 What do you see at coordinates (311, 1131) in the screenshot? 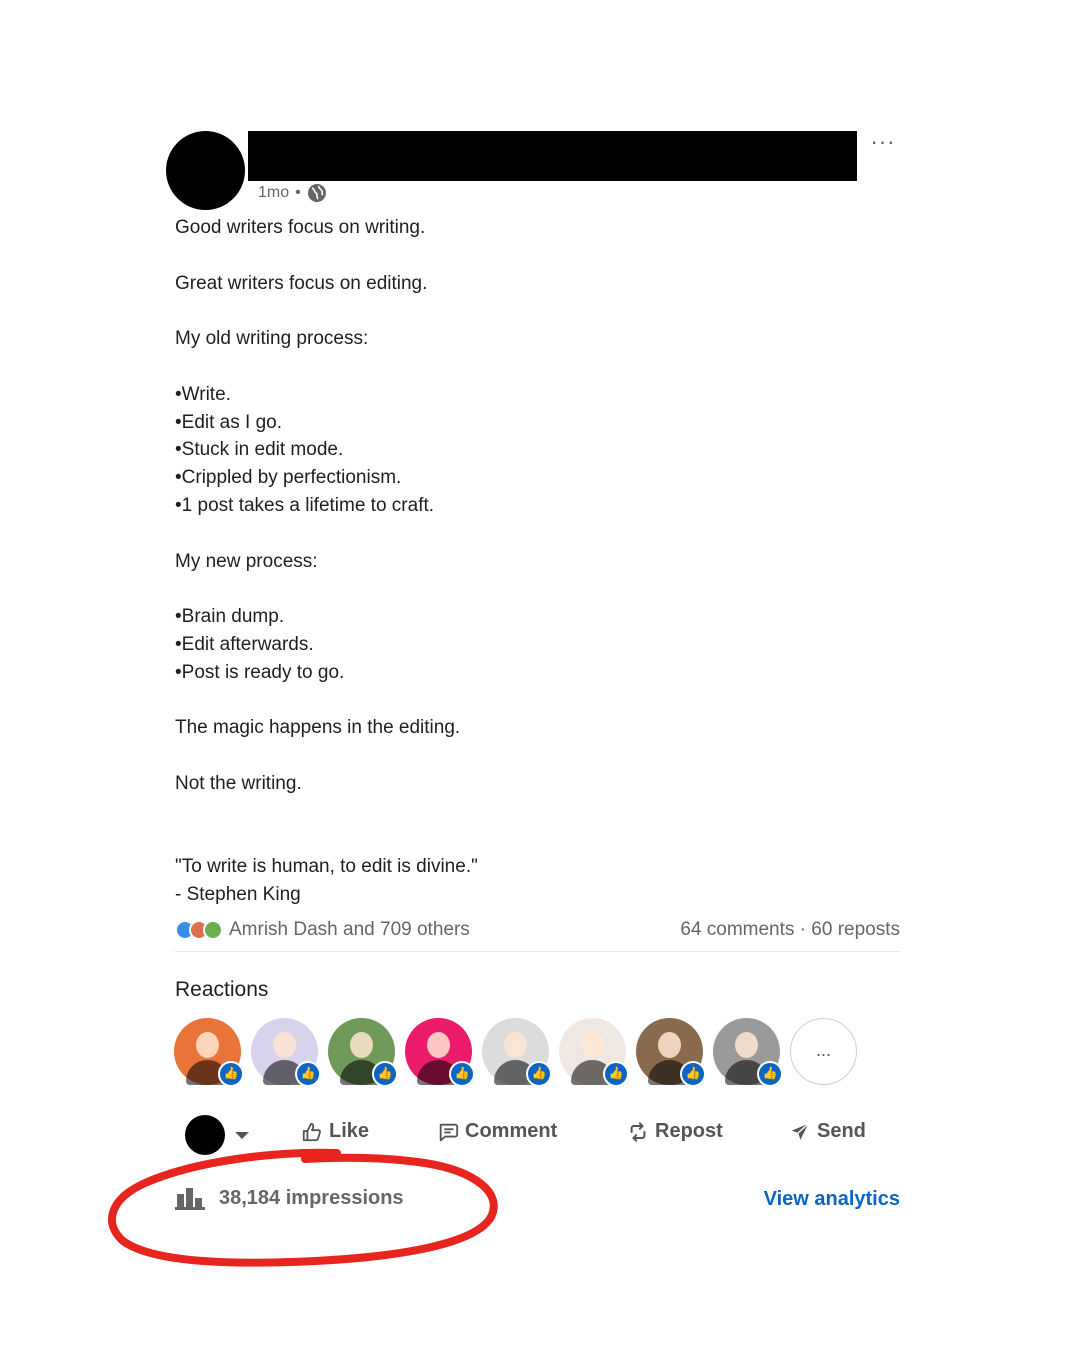
I see `thumbs-up-icon` at bounding box center [311, 1131].